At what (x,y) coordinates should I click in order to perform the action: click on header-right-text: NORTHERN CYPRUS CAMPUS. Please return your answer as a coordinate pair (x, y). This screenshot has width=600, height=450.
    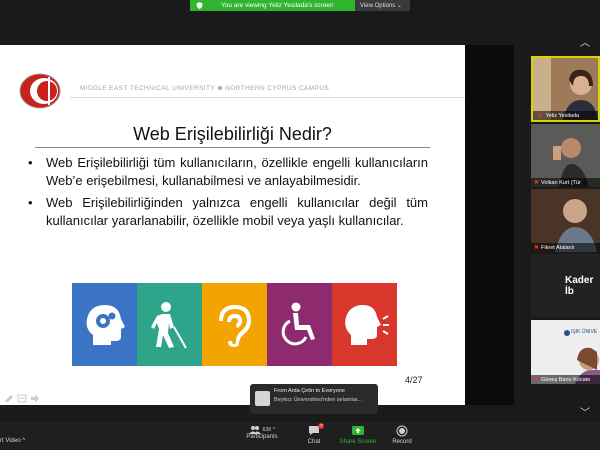
    Looking at the image, I should click on (277, 88).